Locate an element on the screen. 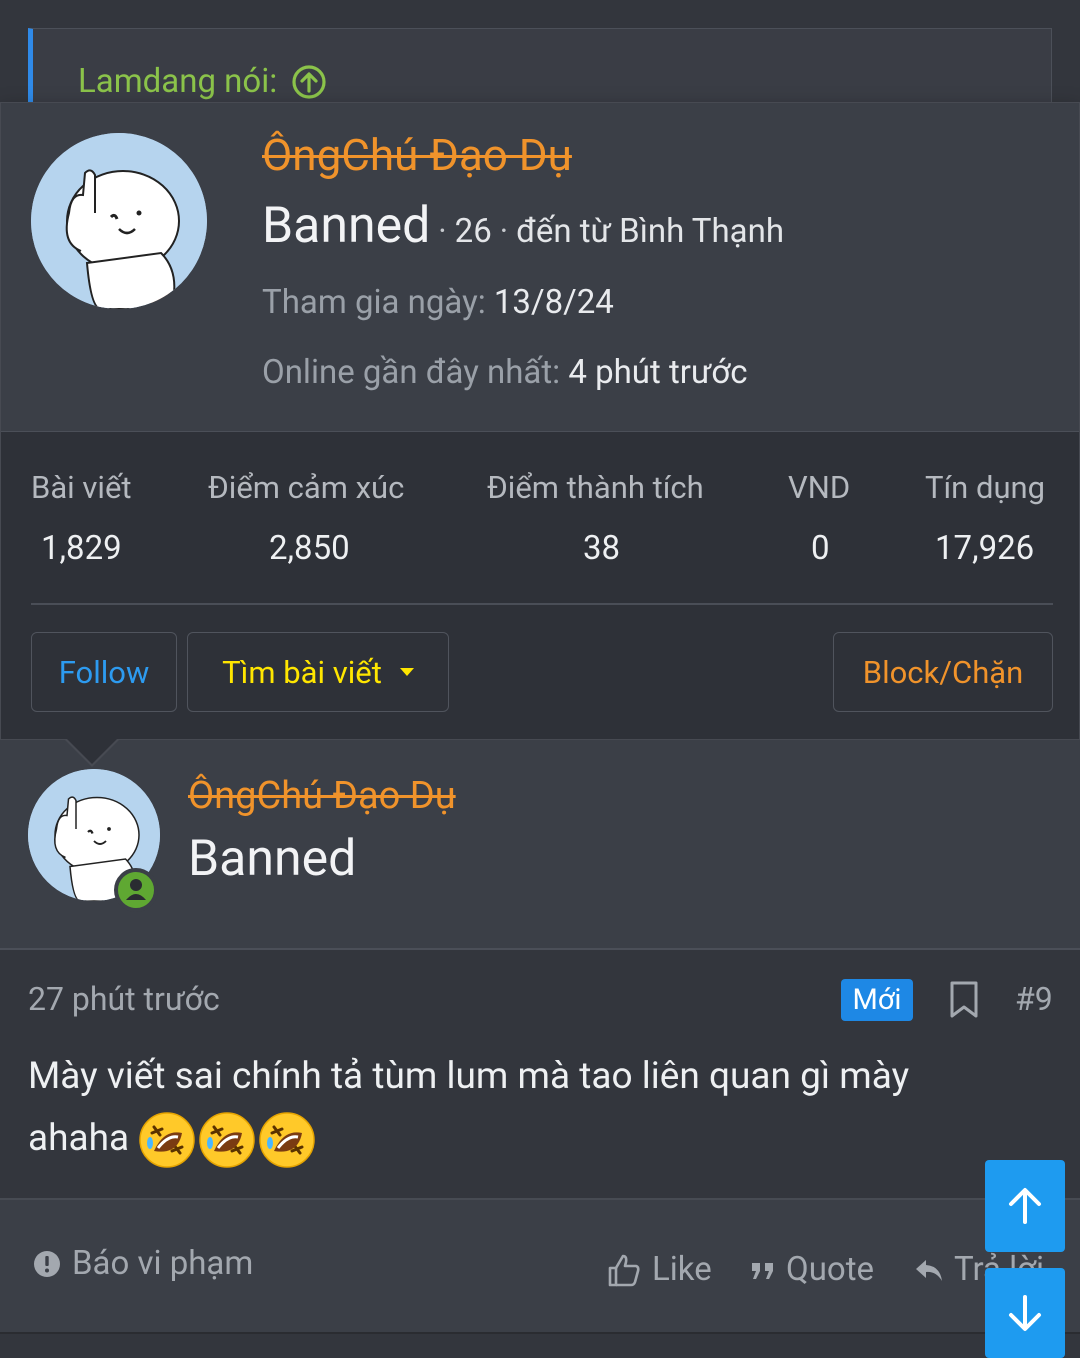 This screenshot has width=1080, height=1358. stat-trophies-label: Điểm thành tích is located at coordinates (595, 487).